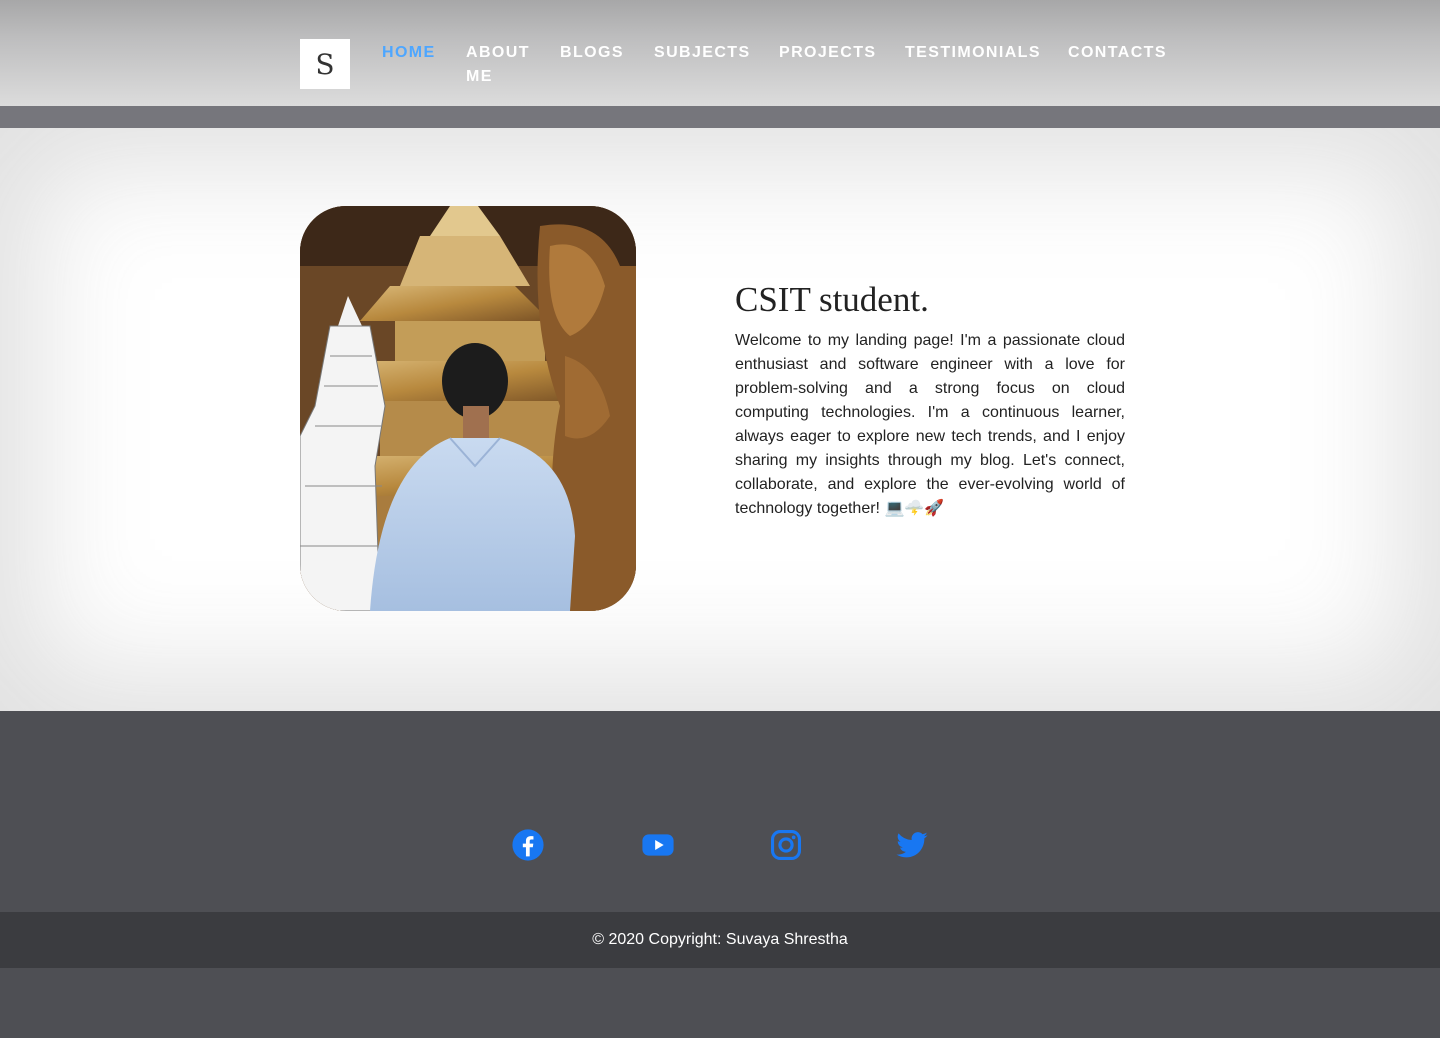  I want to click on nav-blogs: BLOGS, so click(592, 53).